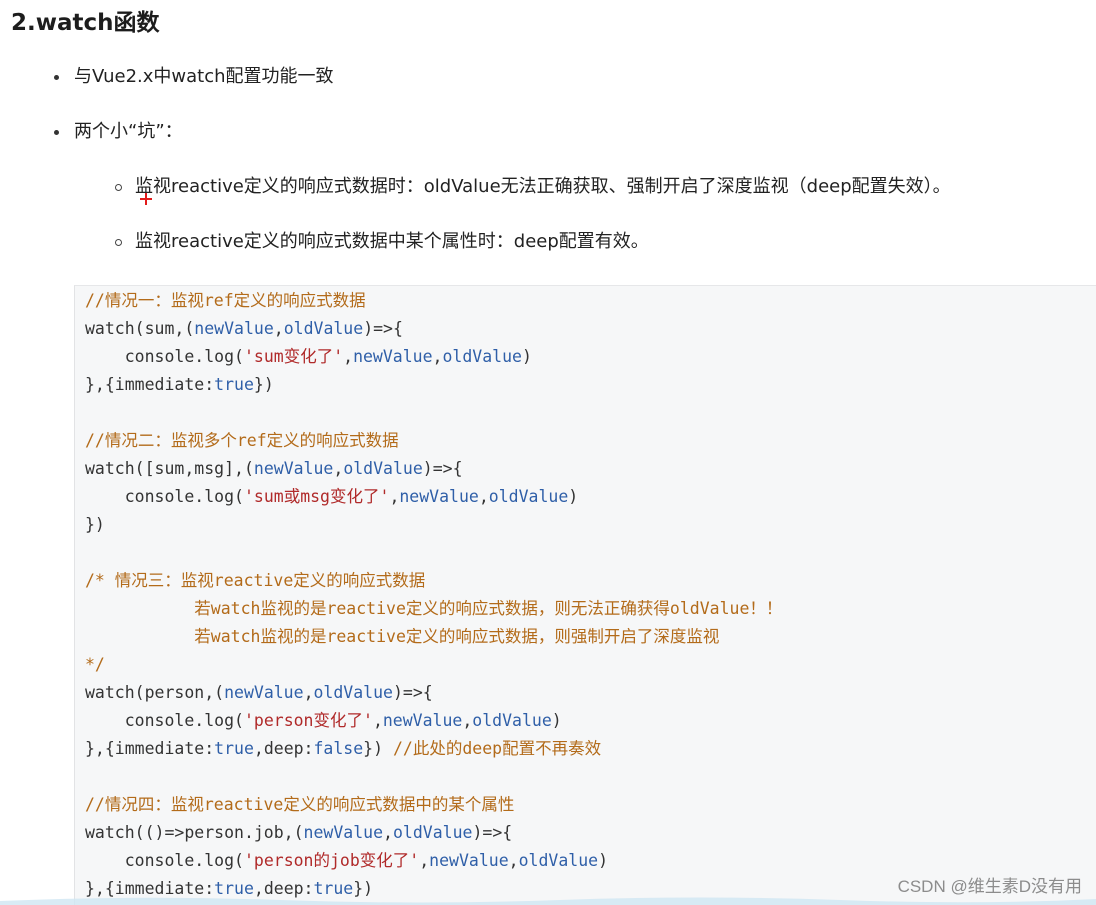  What do you see at coordinates (140, 328) in the screenshot?
I see `code-text: watch(sum,(` at bounding box center [140, 328].